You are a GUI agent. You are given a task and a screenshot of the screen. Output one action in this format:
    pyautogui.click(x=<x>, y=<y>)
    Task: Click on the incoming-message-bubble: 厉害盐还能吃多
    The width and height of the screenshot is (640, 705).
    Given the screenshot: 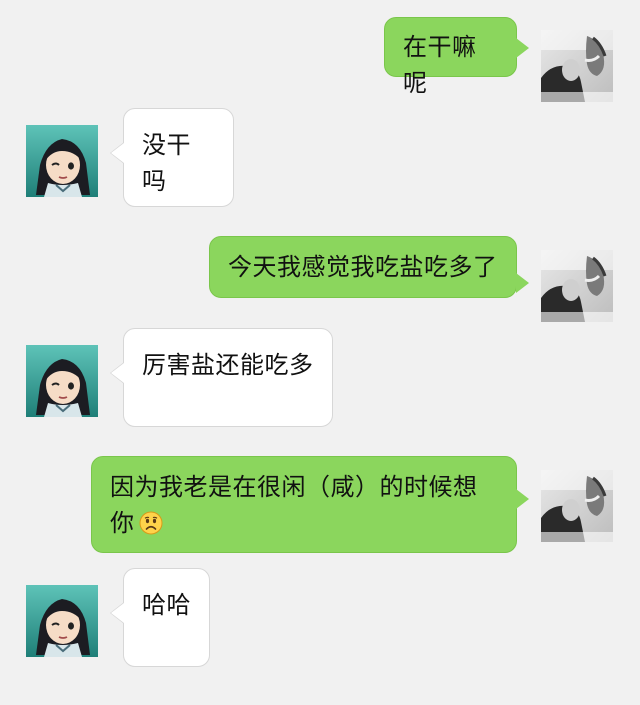 What is the action you would take?
    pyautogui.click(x=221, y=377)
    